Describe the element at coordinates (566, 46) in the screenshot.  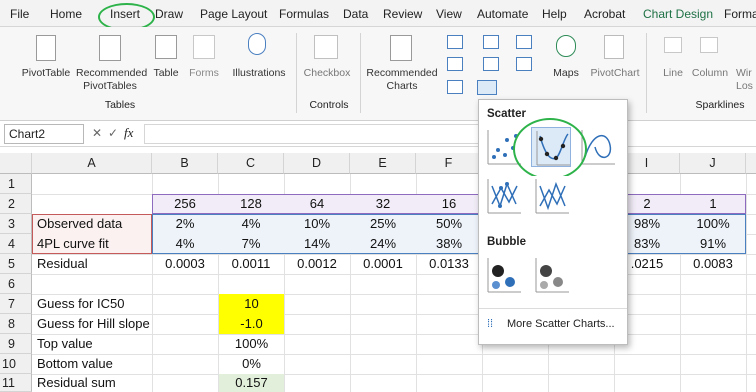
I see `maps-icon` at that location.